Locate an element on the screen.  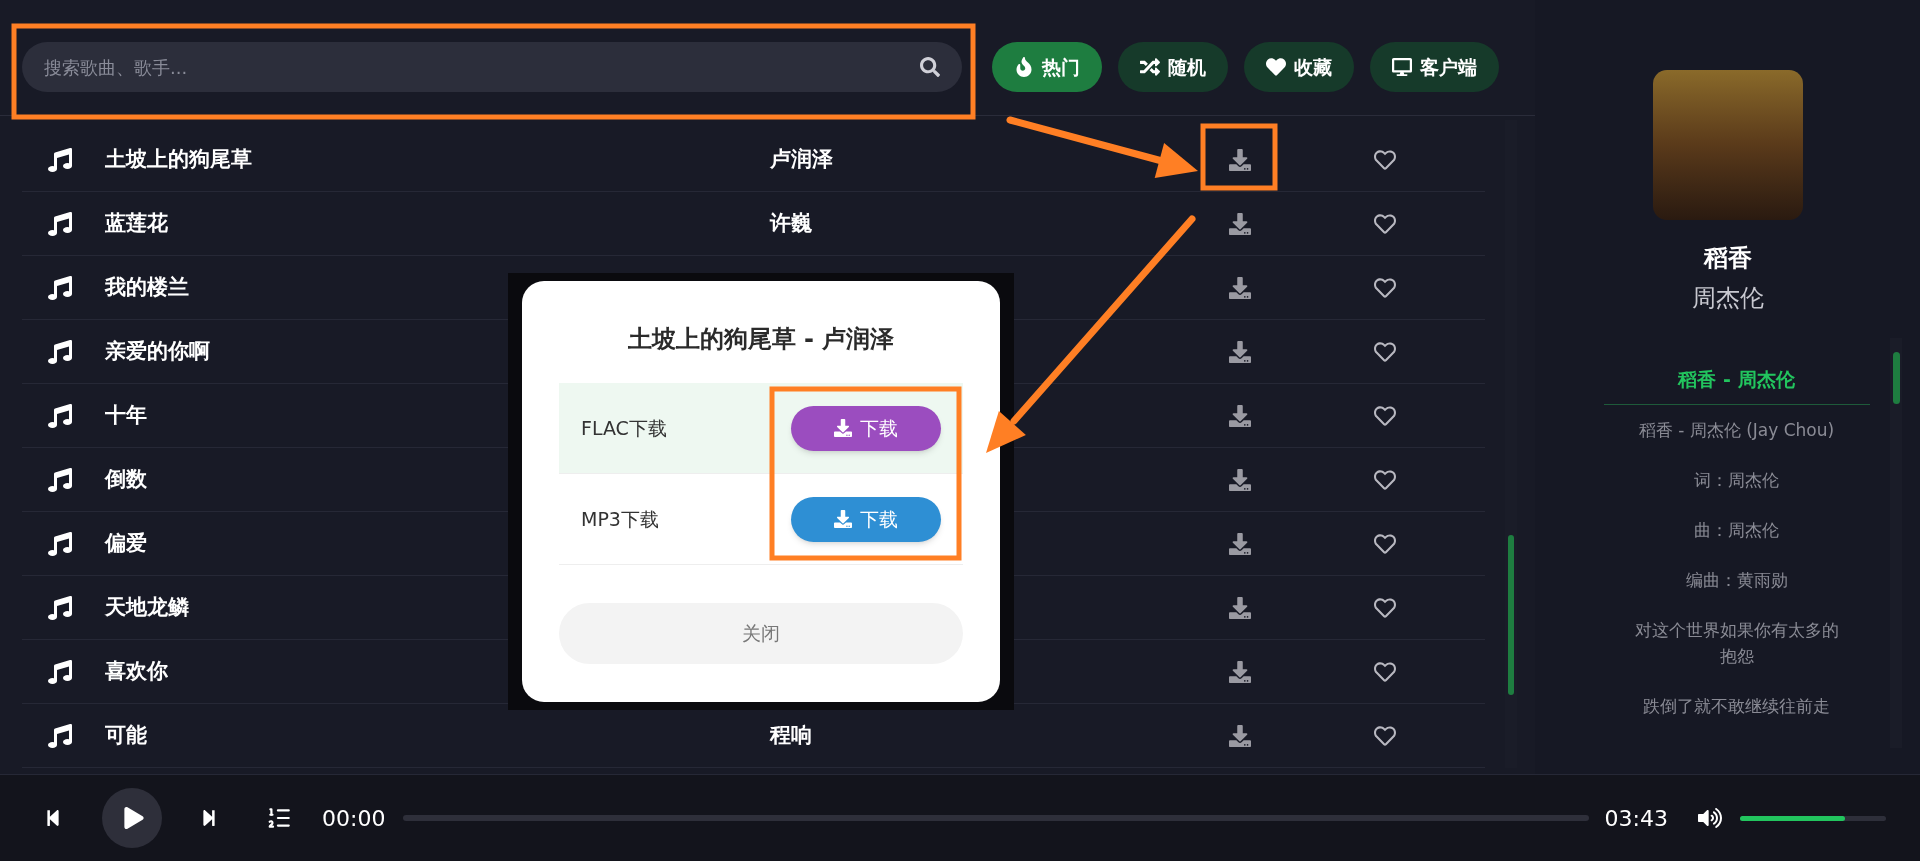
song-artist: 程响 is located at coordinates (791, 734).